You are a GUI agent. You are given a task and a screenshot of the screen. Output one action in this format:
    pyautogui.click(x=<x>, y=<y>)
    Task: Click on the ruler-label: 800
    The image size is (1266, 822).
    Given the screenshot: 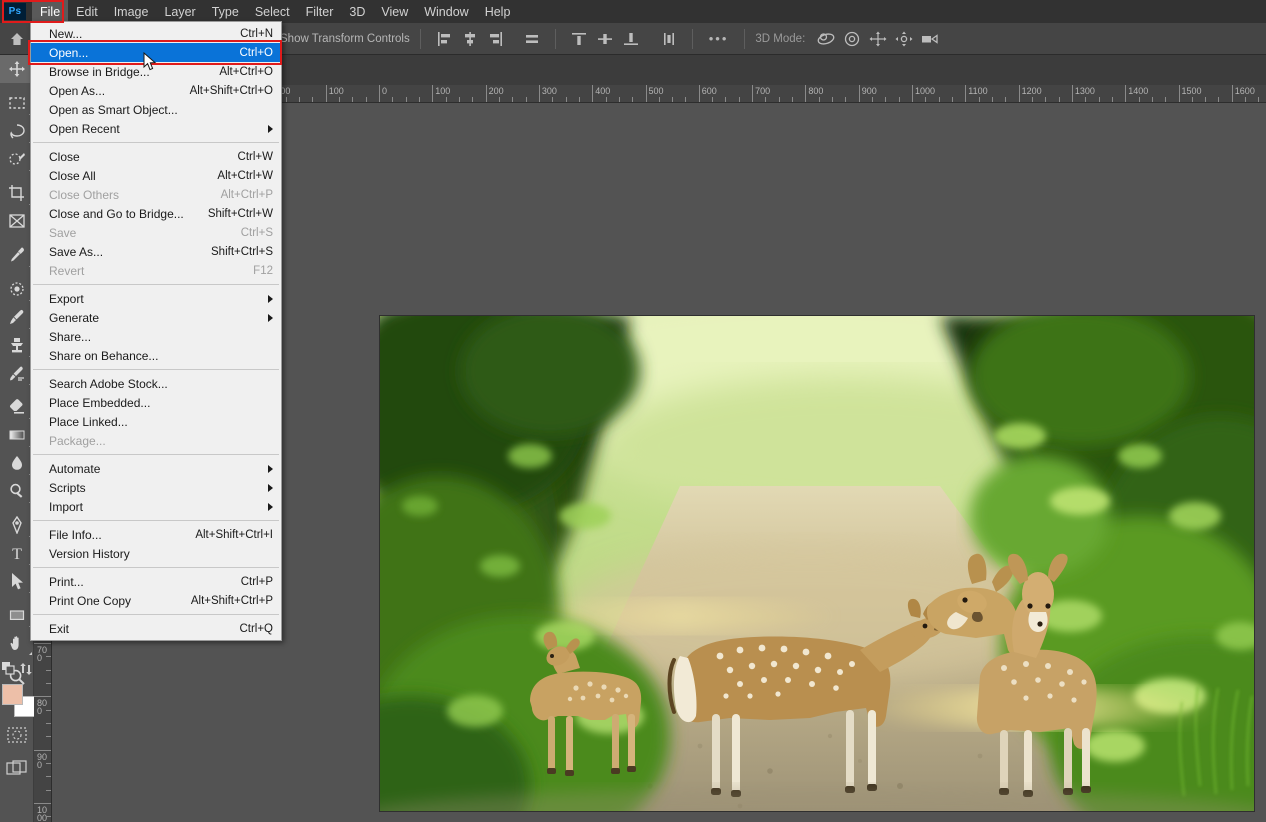 What is the action you would take?
    pyautogui.click(x=816, y=91)
    